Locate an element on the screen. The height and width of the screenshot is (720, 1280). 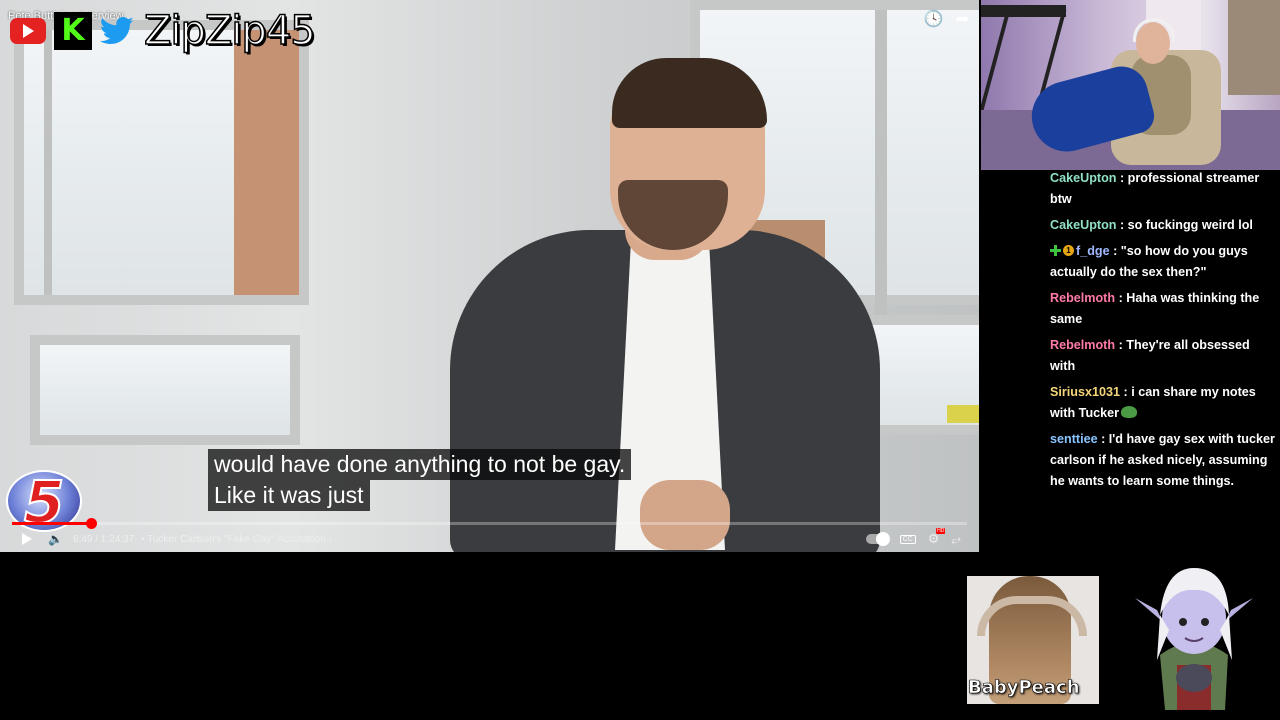
chat-message: CakeUpton : professional streamer btw is located at coordinates (1164, 189).